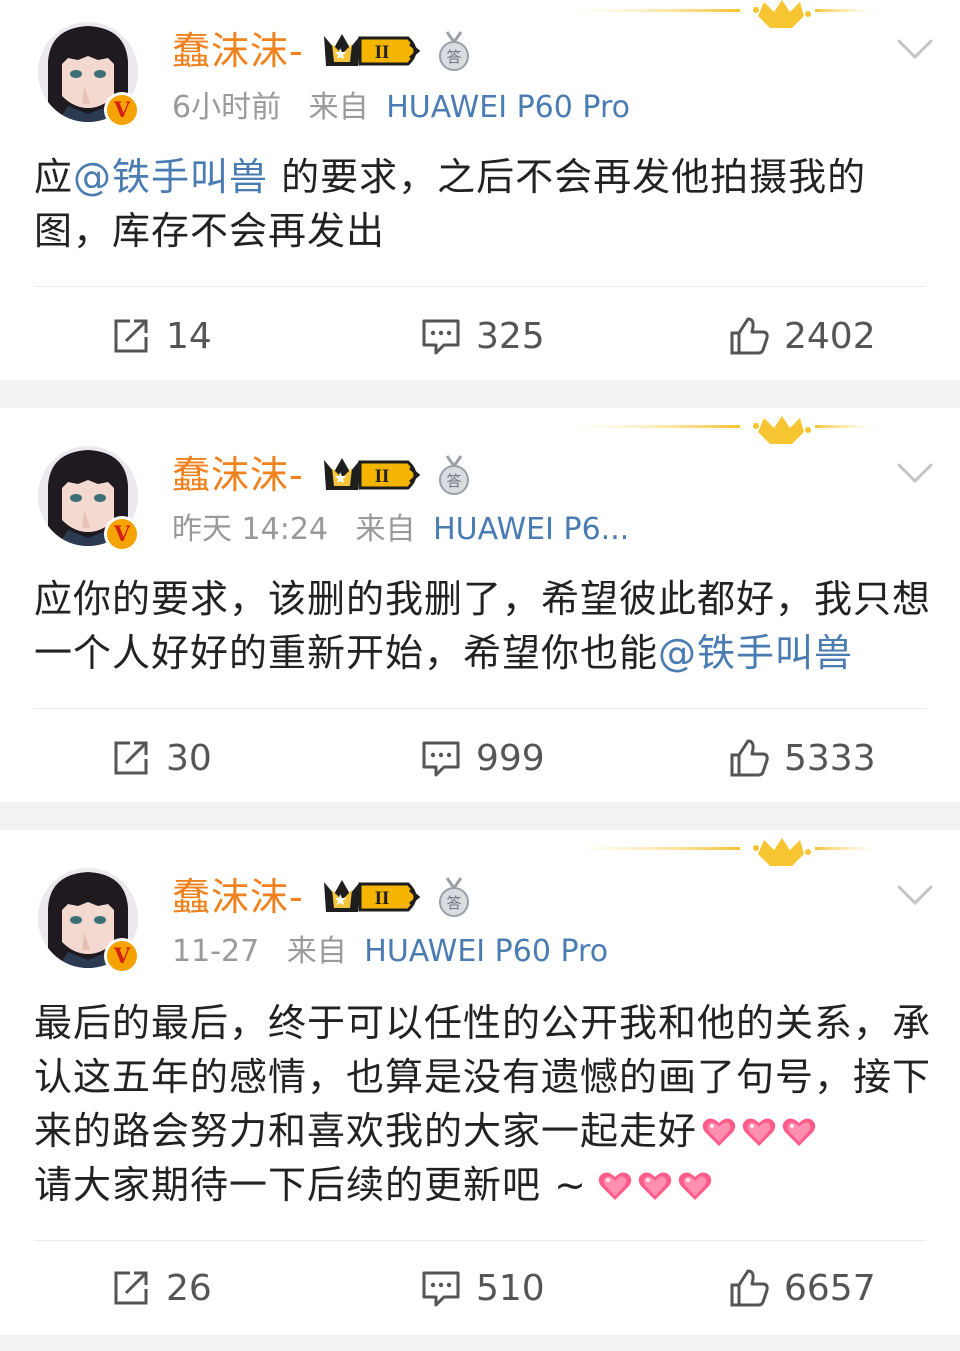  Describe the element at coordinates (161, 336) in the screenshot. I see `repost-button: 14` at that location.